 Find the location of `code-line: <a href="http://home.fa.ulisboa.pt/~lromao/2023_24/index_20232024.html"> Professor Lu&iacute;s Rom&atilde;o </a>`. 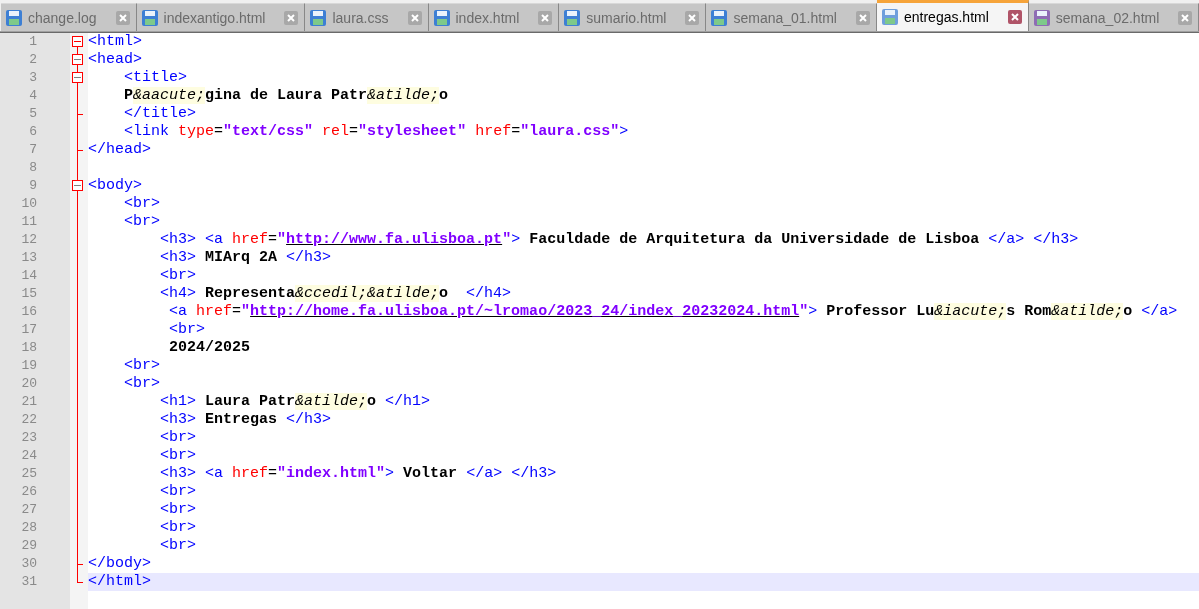

code-line: <a href="http://home.fa.ulisboa.pt/~lromao/2023_24/index_20232024.html"> Professor Lu&iacute;s Rom&atilde;o </a> is located at coordinates (673, 312).